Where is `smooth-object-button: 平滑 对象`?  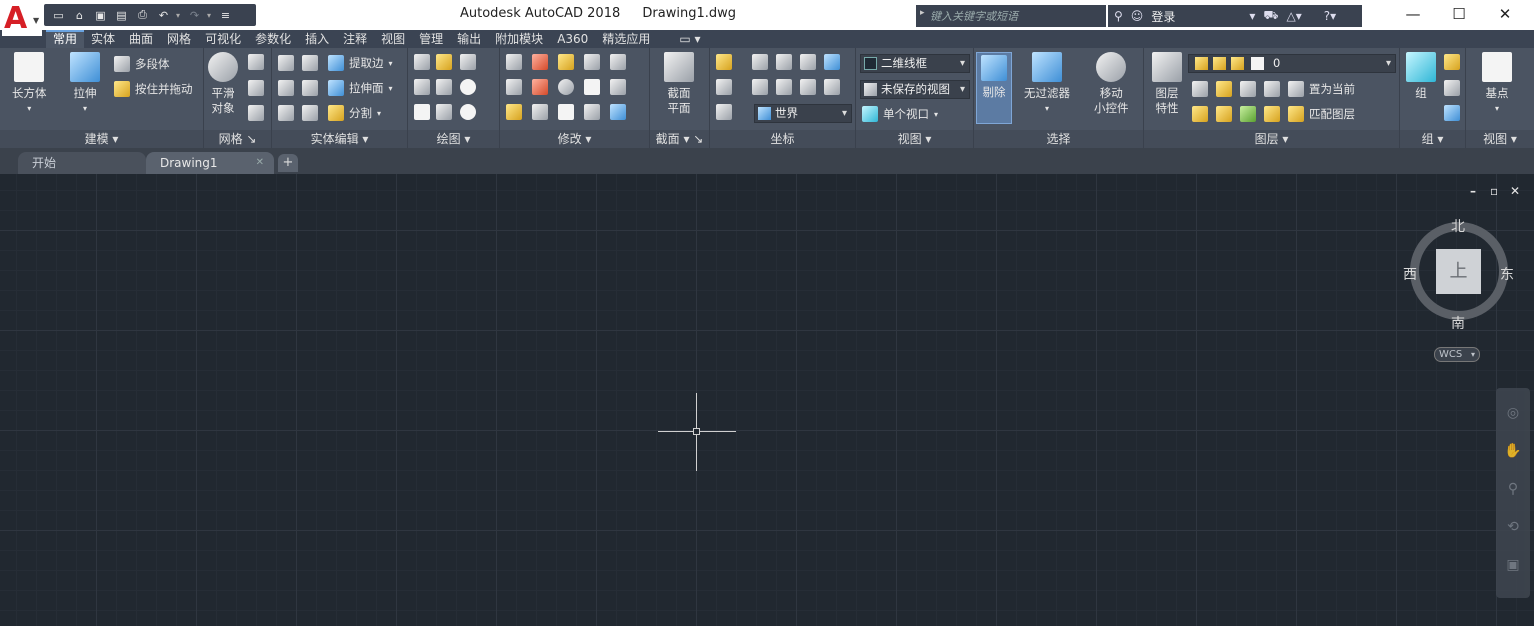 smooth-object-button: 平滑 对象 is located at coordinates (223, 84).